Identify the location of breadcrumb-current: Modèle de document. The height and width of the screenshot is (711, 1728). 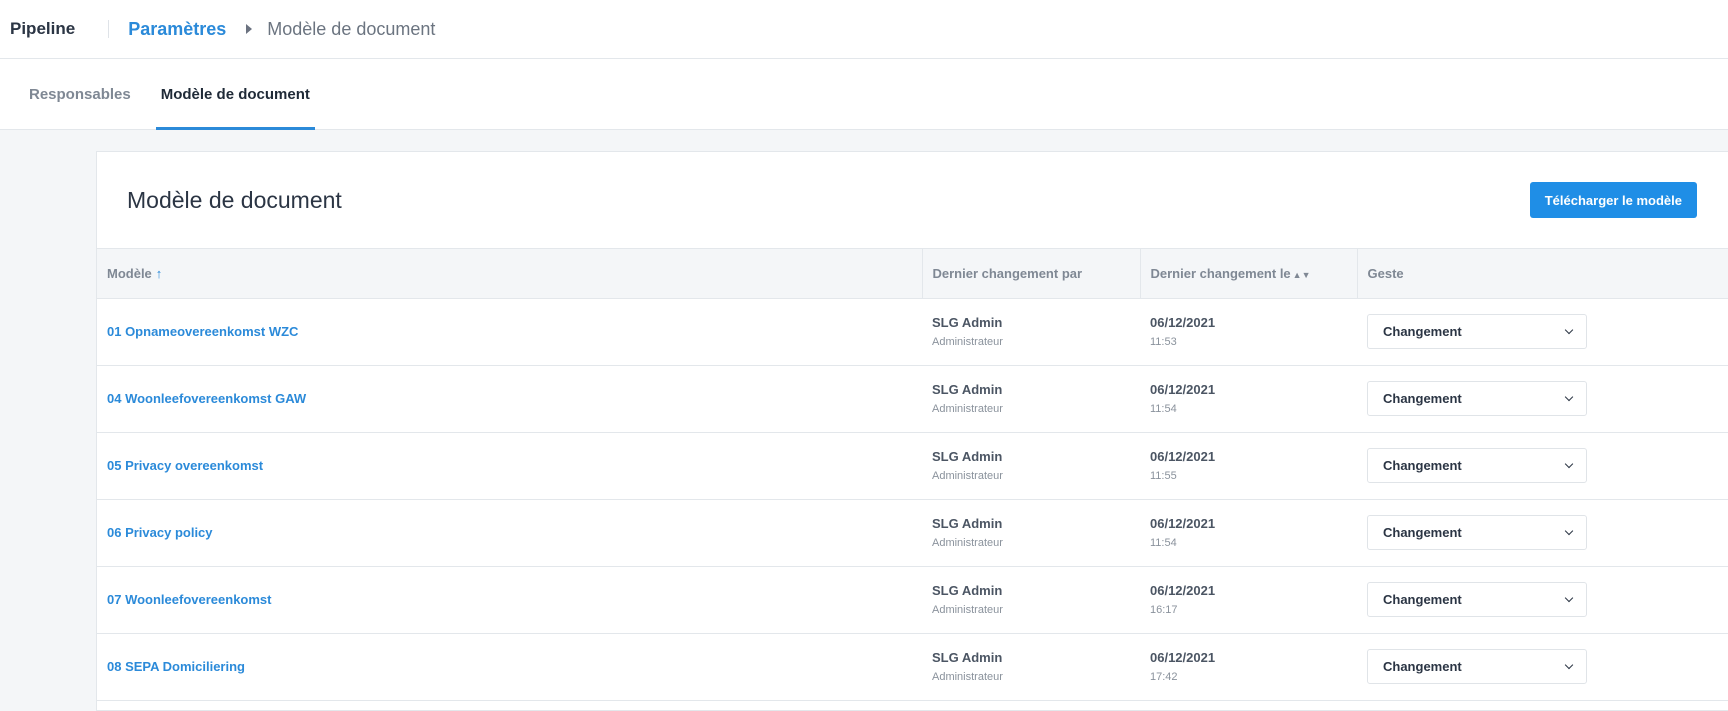
(351, 28).